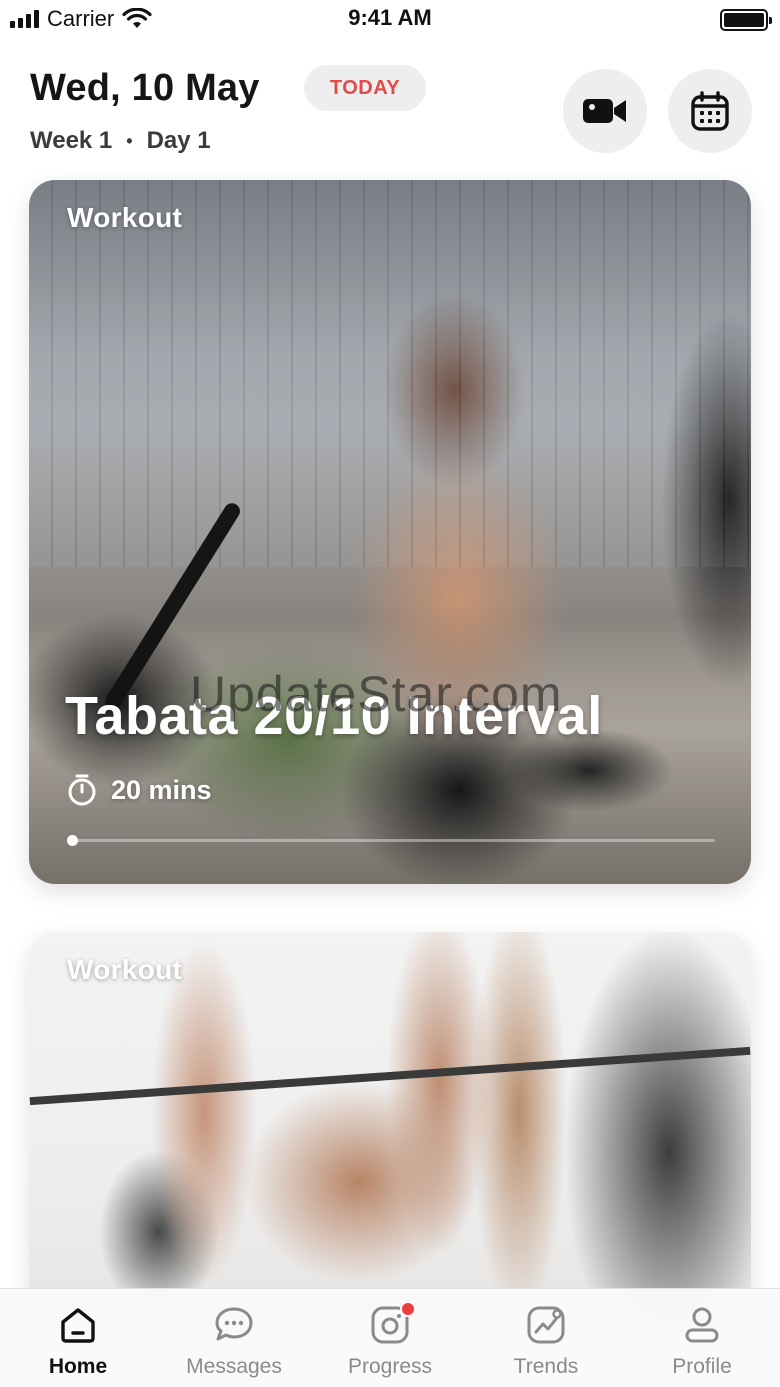 This screenshot has width=780, height=1387. I want to click on week-label: Week 1, so click(71, 140).